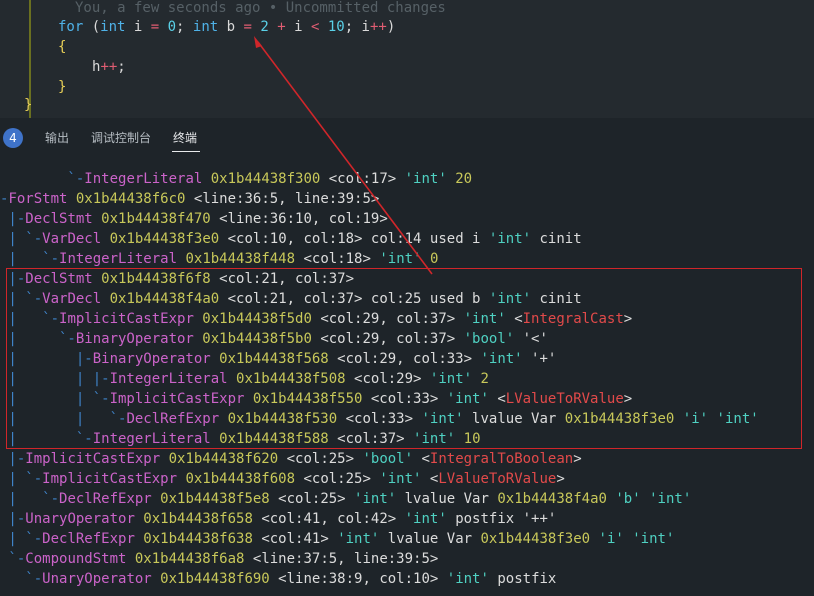 This screenshot has height=596, width=814. I want to click on terminal-token-node: UnaryOperator, so click(97, 579).